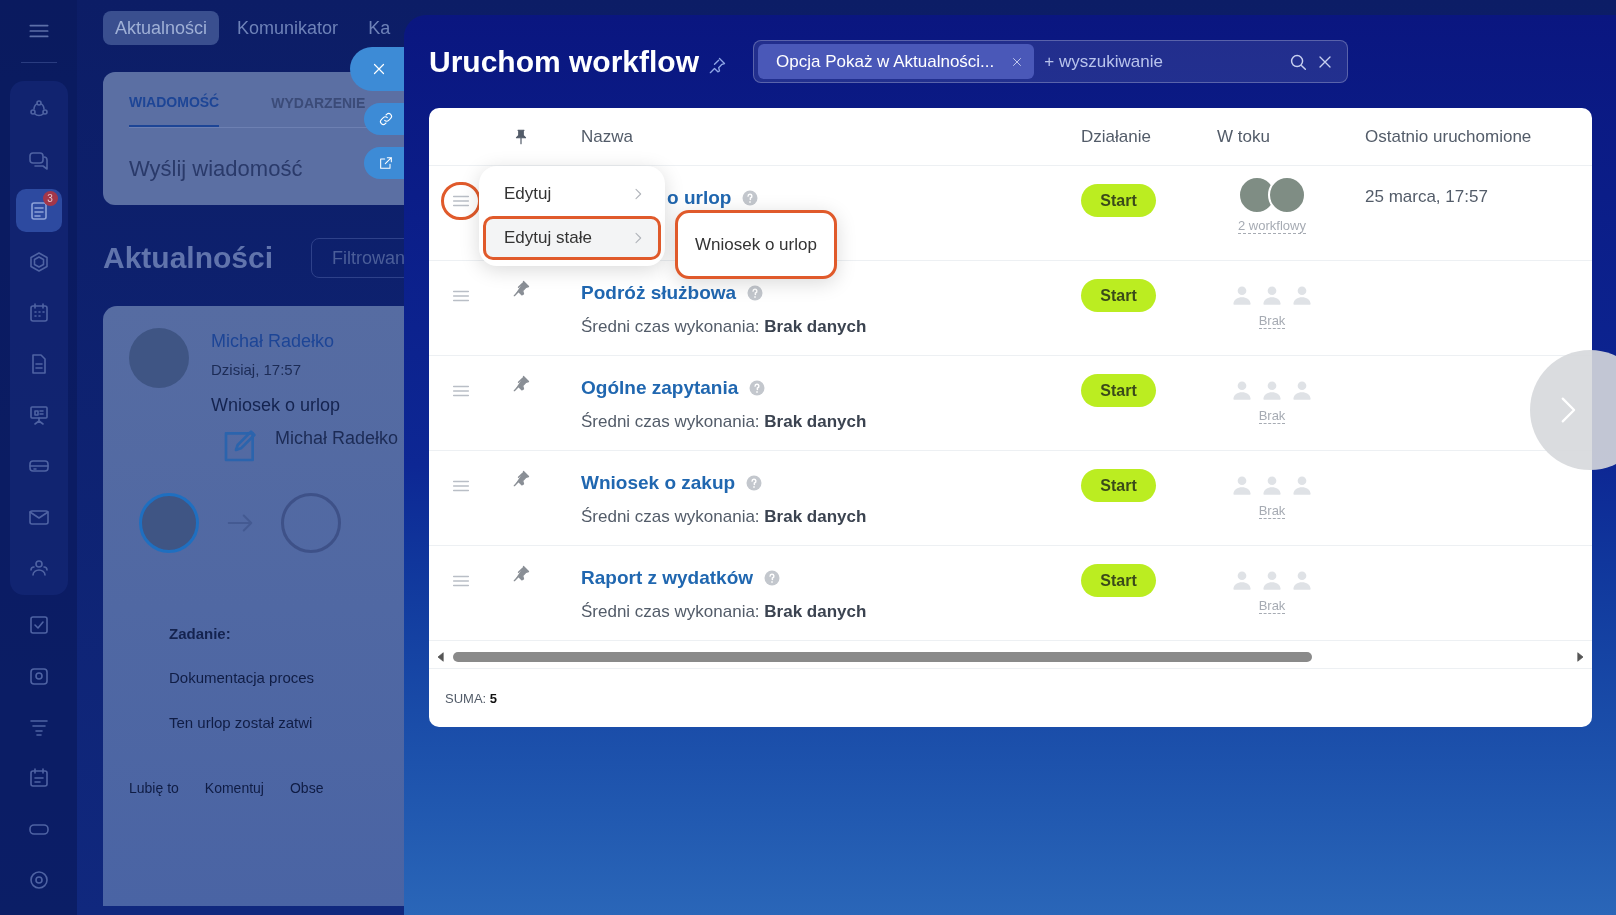  Describe the element at coordinates (257, 370) in the screenshot. I see `post-time: Dzisiaj, 17:57` at that location.